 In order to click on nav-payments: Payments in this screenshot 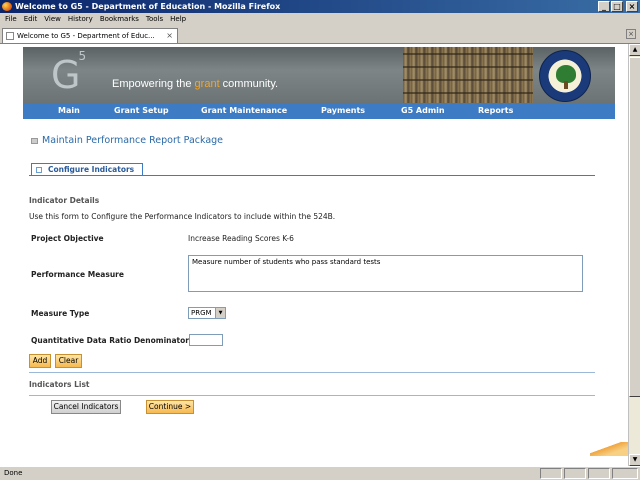, I will do `click(343, 111)`.